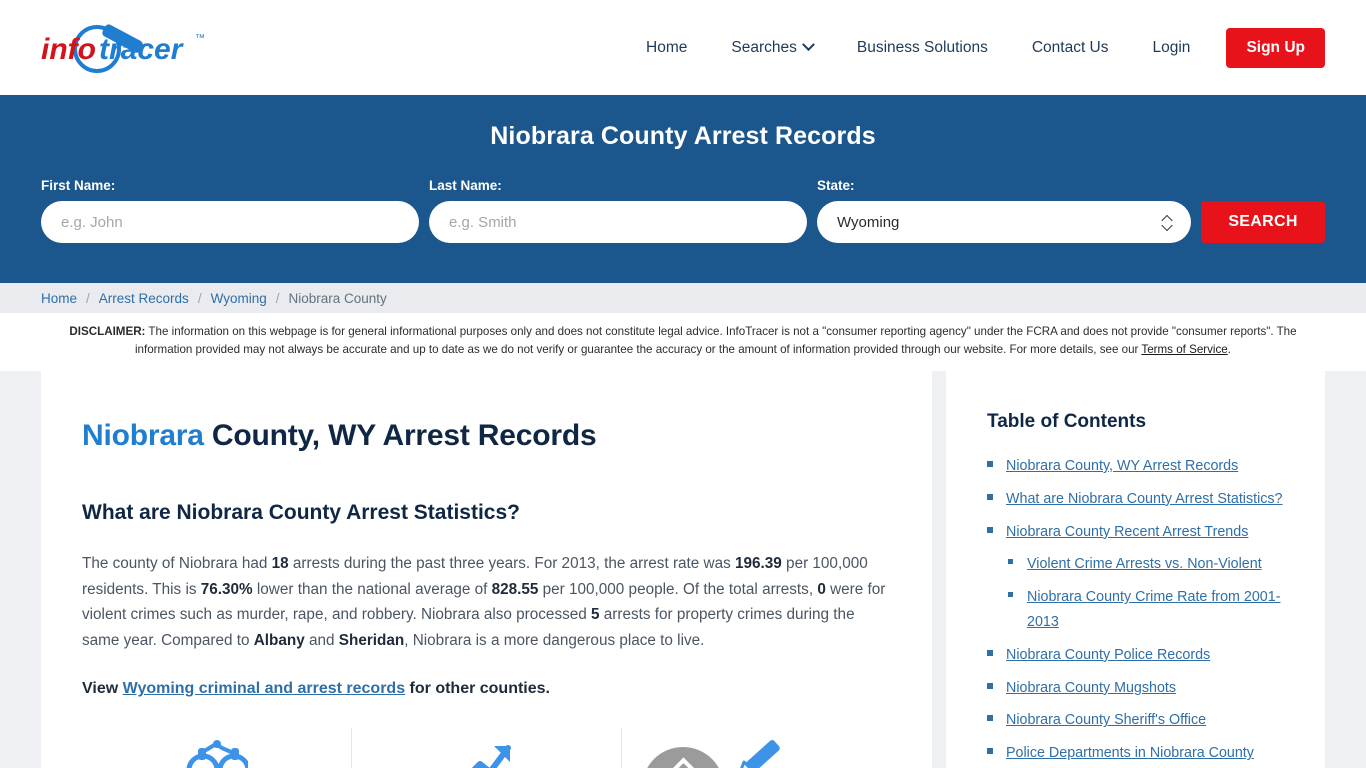 Image resolution: width=1366 pixels, height=768 pixels. I want to click on nav-login: Login, so click(1172, 48).